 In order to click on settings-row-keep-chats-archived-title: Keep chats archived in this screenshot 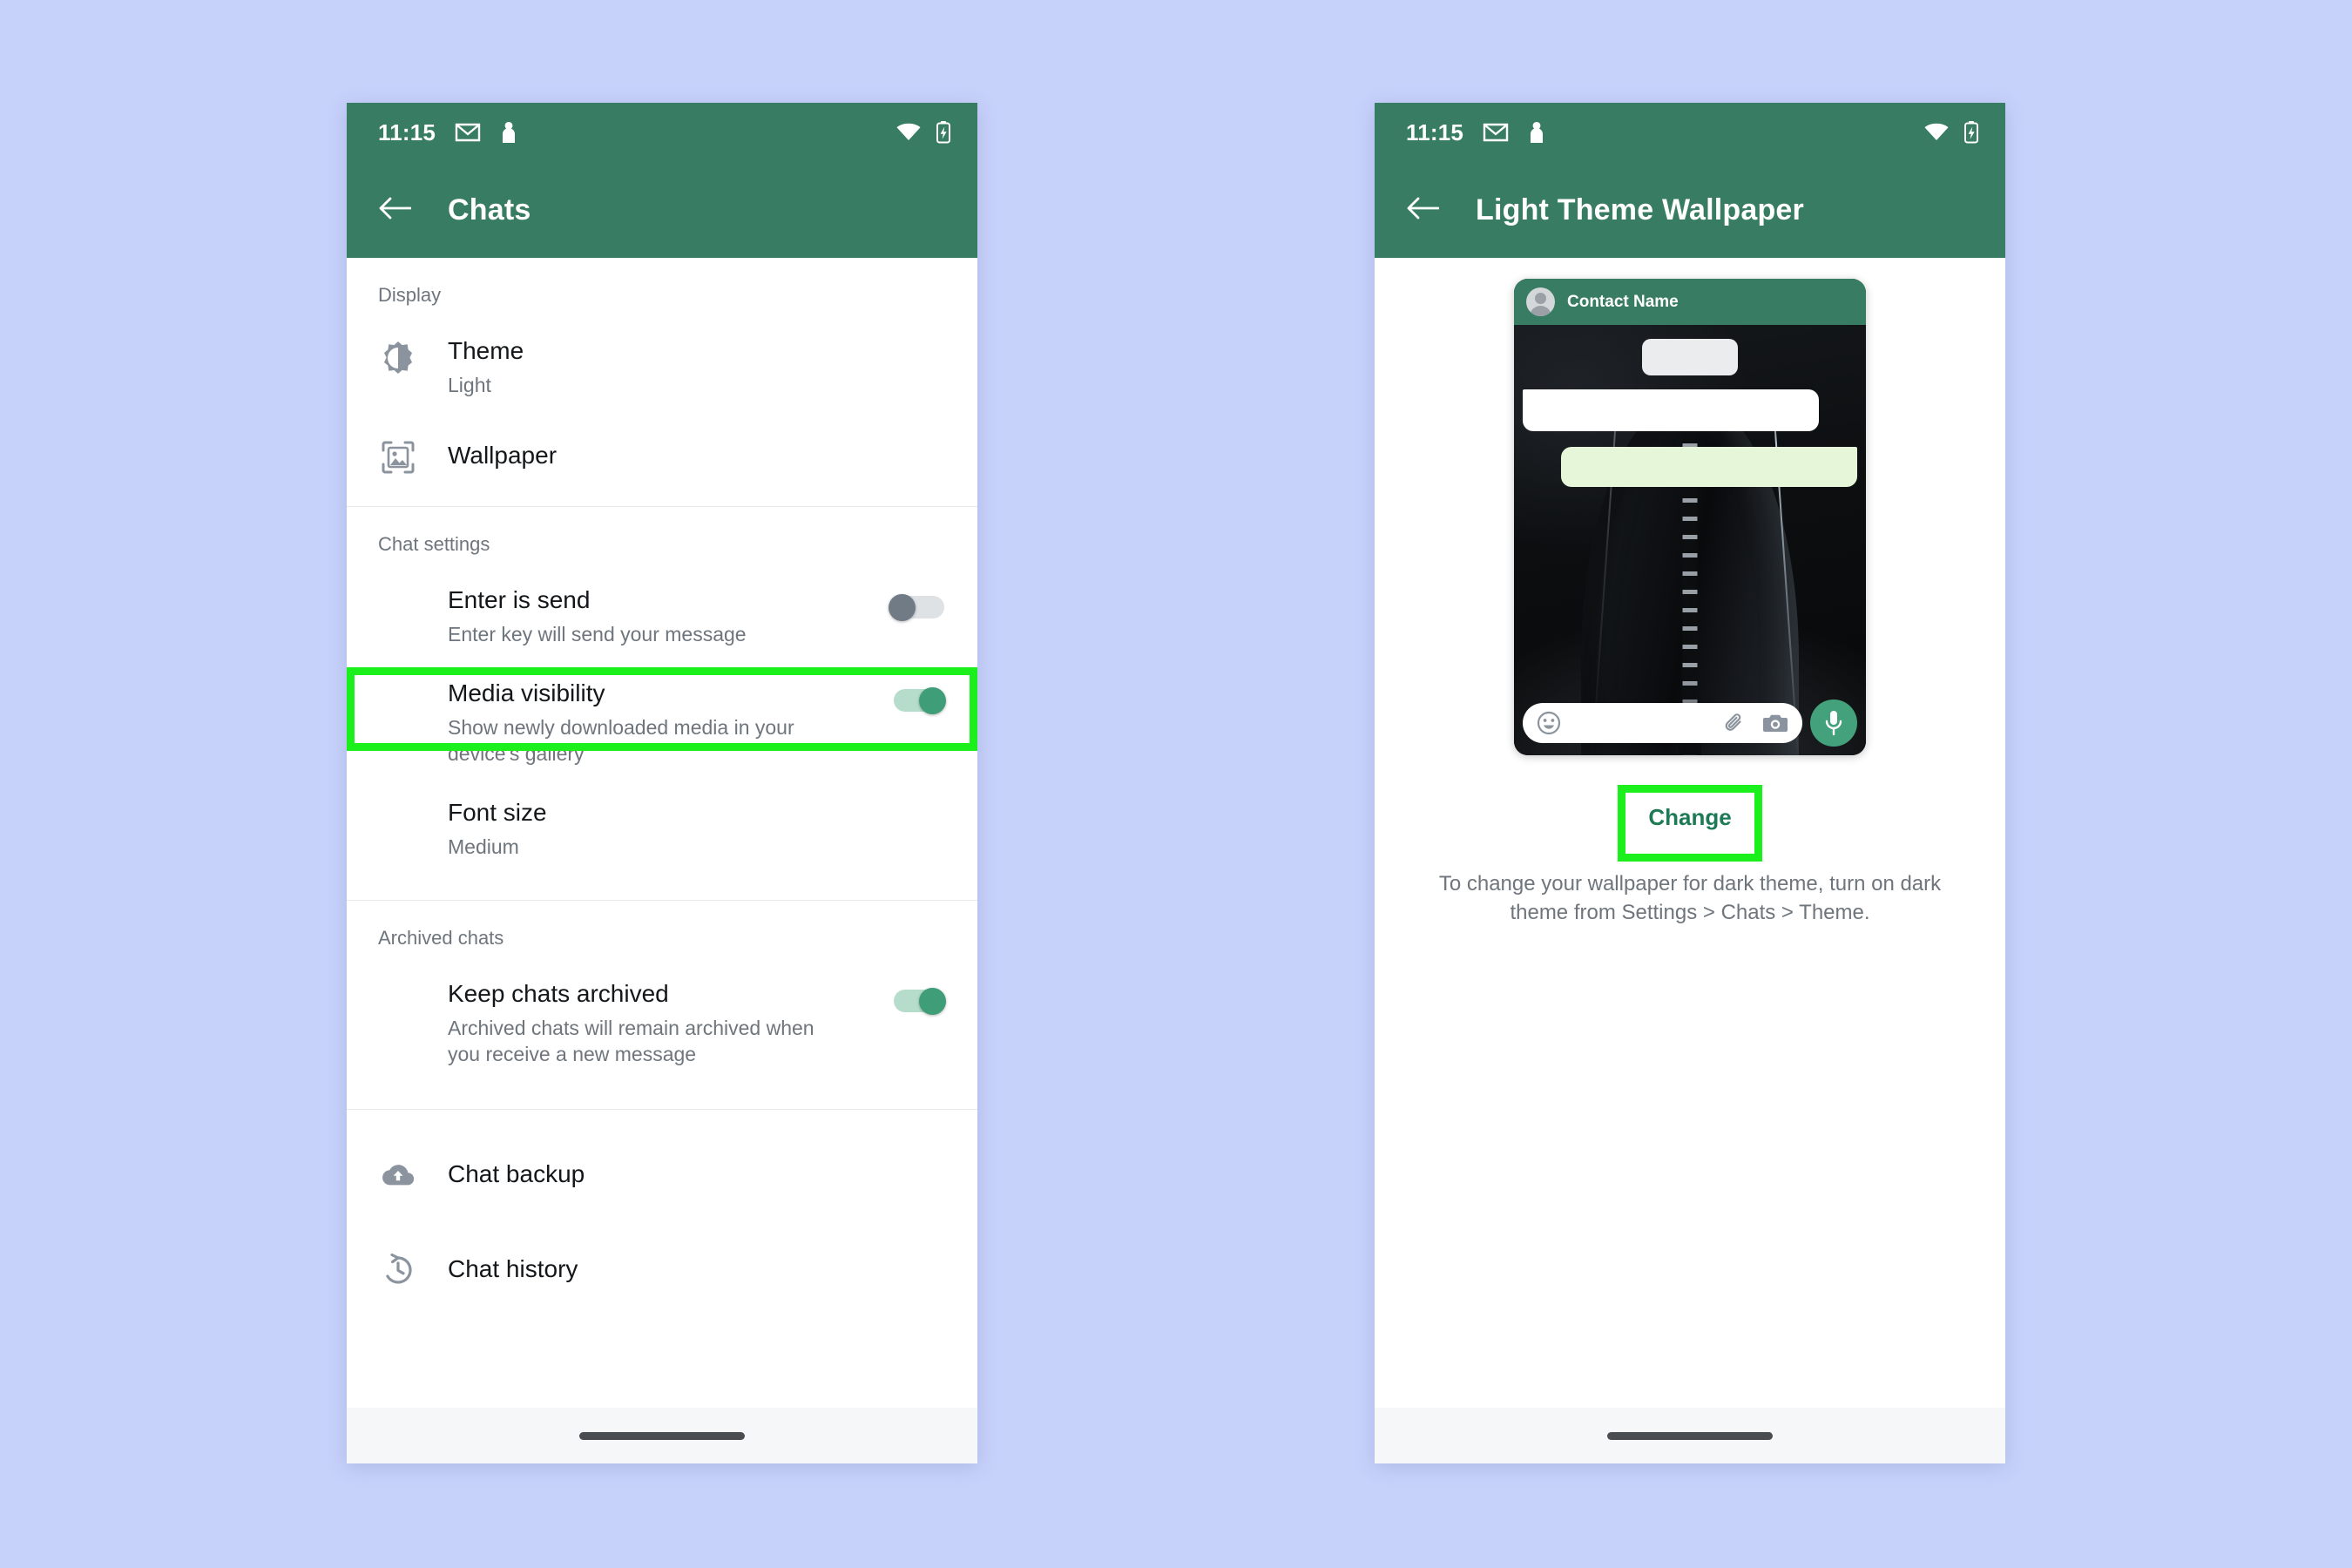, I will do `click(559, 994)`.